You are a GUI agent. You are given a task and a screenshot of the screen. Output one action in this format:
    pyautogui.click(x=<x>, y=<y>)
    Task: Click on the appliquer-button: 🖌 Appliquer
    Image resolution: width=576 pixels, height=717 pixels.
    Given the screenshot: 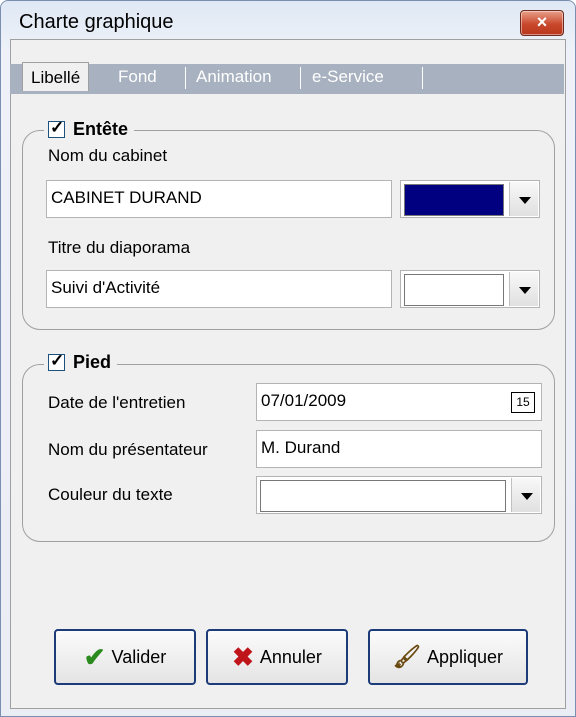 What is the action you would take?
    pyautogui.click(x=448, y=657)
    